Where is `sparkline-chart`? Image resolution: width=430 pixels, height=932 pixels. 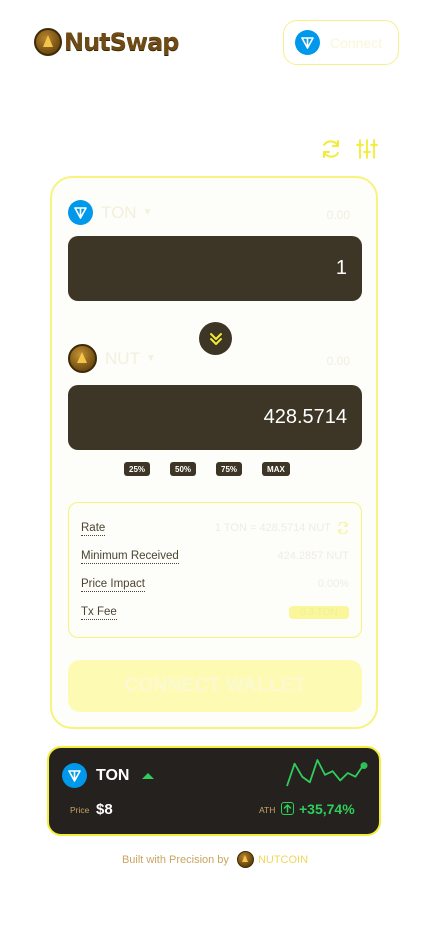 sparkline-chart is located at coordinates (327, 773).